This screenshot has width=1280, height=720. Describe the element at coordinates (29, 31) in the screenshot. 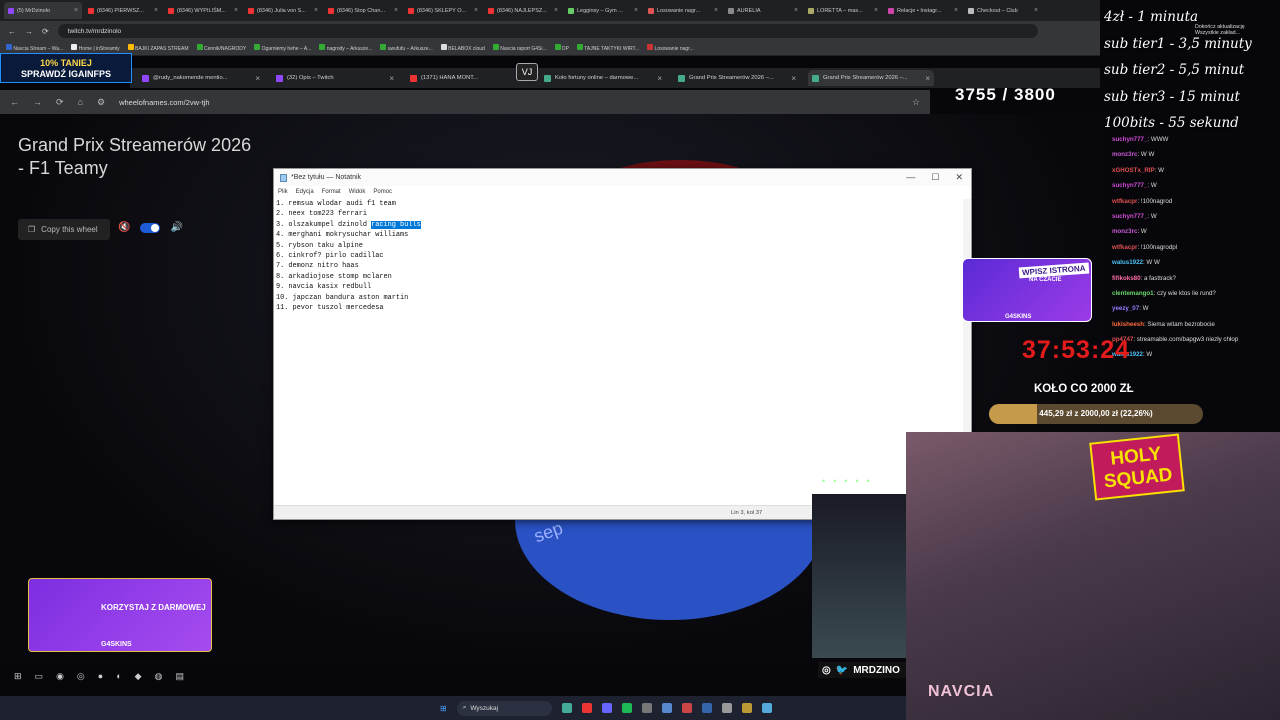

I see `forward-icon: →` at that location.